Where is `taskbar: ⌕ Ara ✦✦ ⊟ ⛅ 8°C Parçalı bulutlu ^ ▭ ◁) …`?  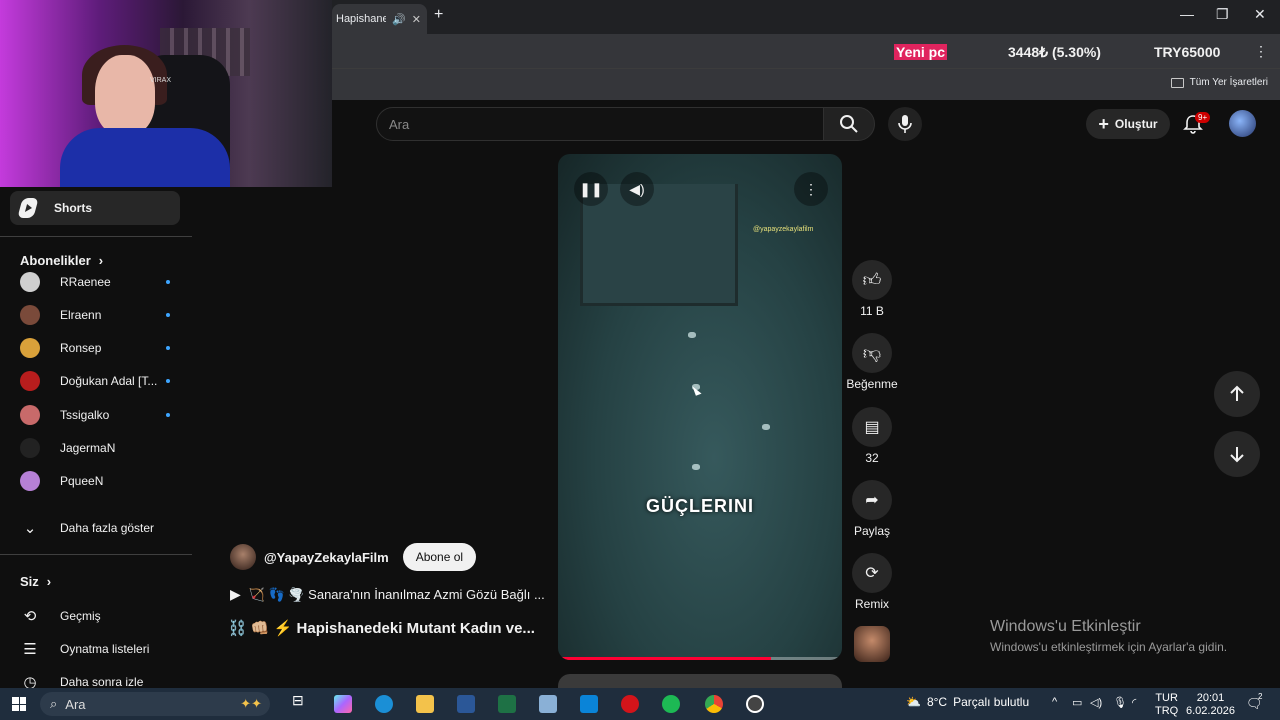 taskbar: ⌕ Ara ✦✦ ⊟ ⛅ 8°C Parçalı bulutlu ^ ▭ ◁) … is located at coordinates (640, 704).